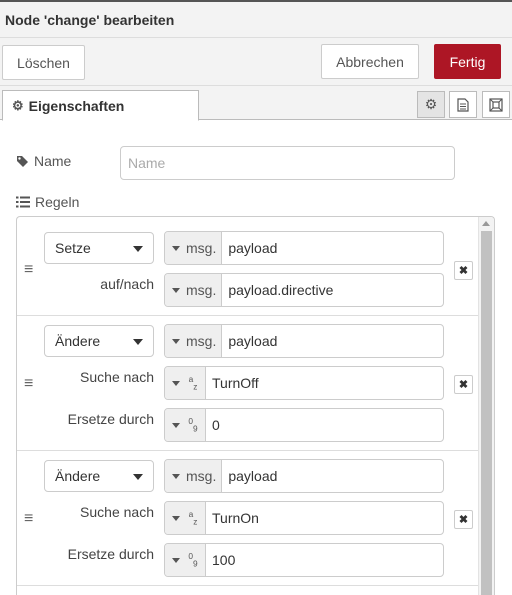 This screenshot has width=512, height=595. What do you see at coordinates (235, 383) in the screenshot?
I see `search-value: TurnOff` at bounding box center [235, 383].